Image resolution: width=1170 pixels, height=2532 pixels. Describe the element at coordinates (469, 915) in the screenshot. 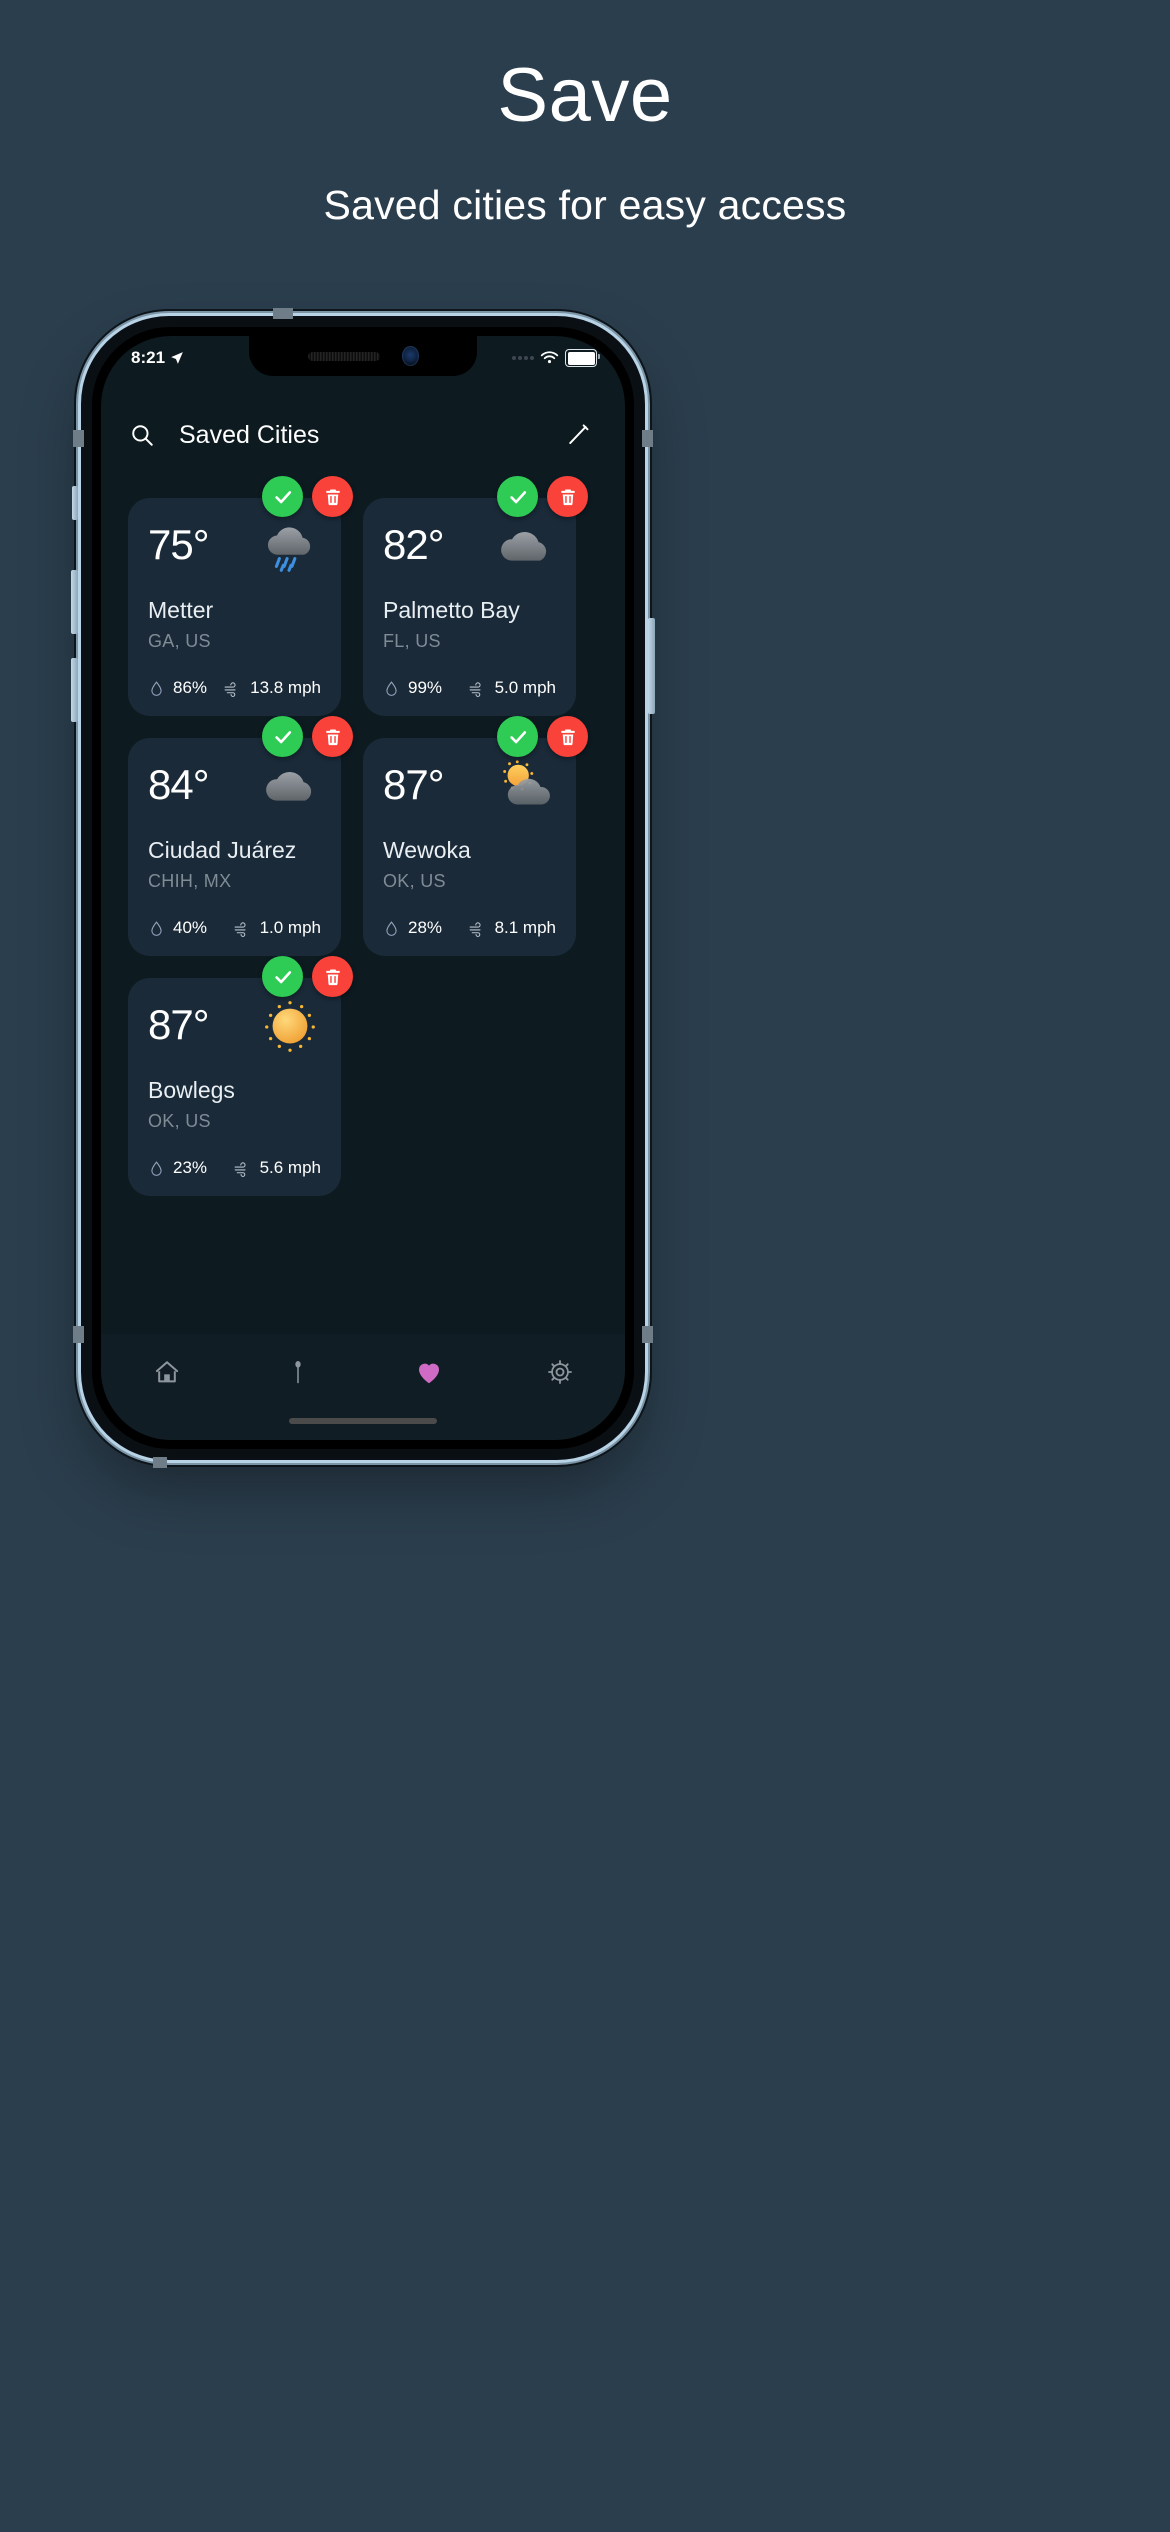

I see `card-stats: 28% 8.1 mph` at that location.